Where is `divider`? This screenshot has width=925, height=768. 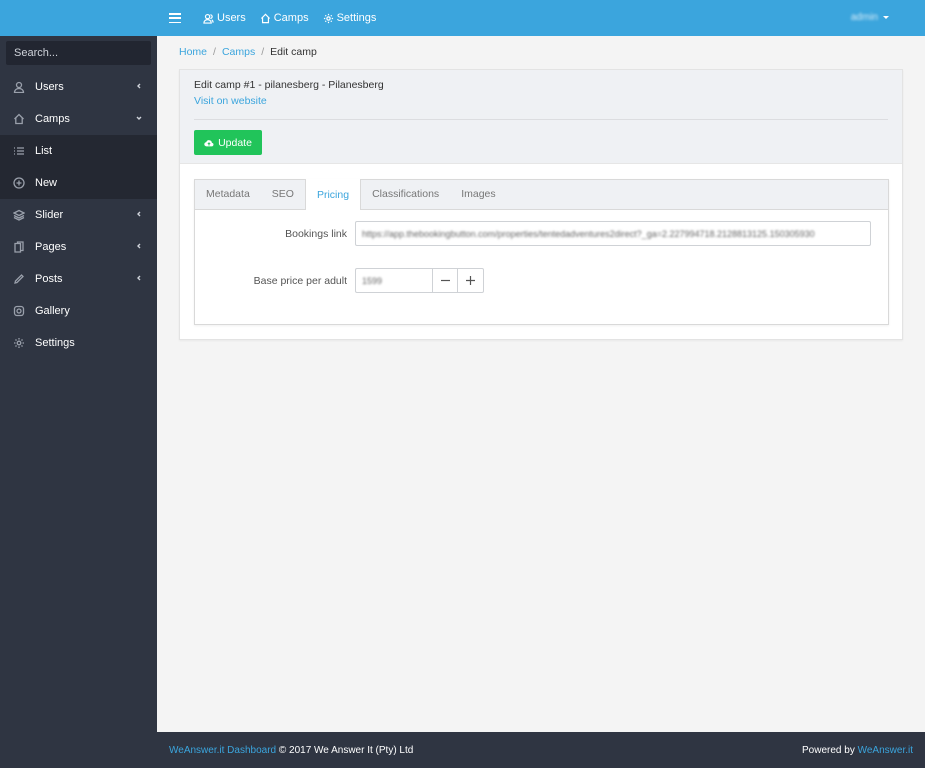 divider is located at coordinates (541, 119).